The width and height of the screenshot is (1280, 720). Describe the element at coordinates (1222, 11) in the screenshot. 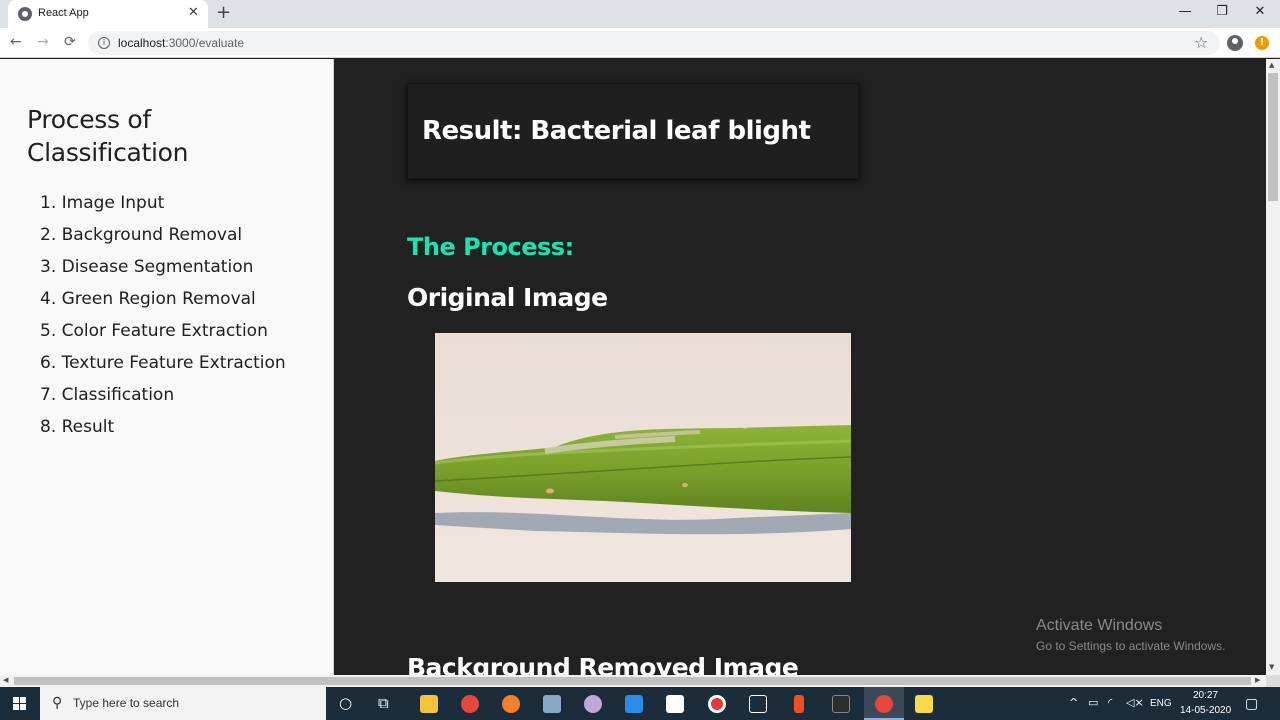

I see `maximize-button: ❐` at that location.